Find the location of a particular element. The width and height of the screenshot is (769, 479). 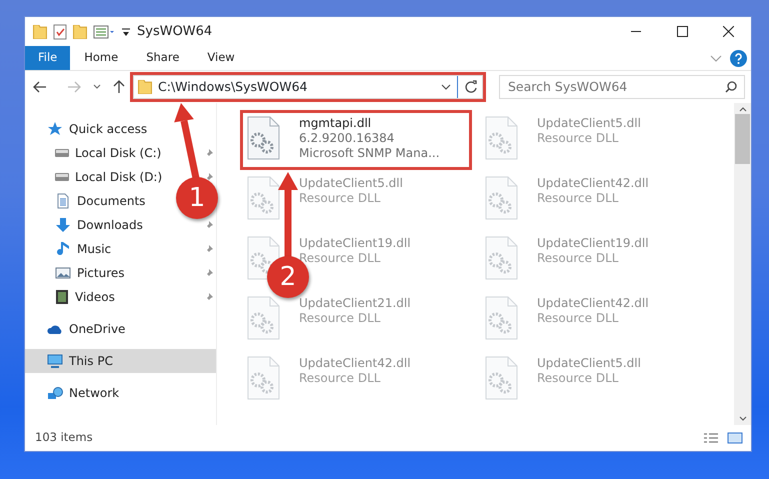

music-note-icon is located at coordinates (63, 249).